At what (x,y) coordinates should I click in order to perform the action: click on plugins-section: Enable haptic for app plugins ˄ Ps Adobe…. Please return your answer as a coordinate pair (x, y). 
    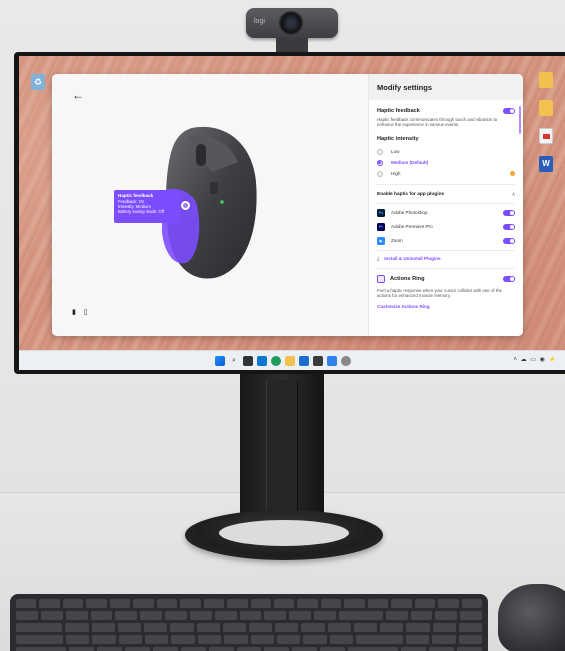
    Looking at the image, I should click on (446, 227).